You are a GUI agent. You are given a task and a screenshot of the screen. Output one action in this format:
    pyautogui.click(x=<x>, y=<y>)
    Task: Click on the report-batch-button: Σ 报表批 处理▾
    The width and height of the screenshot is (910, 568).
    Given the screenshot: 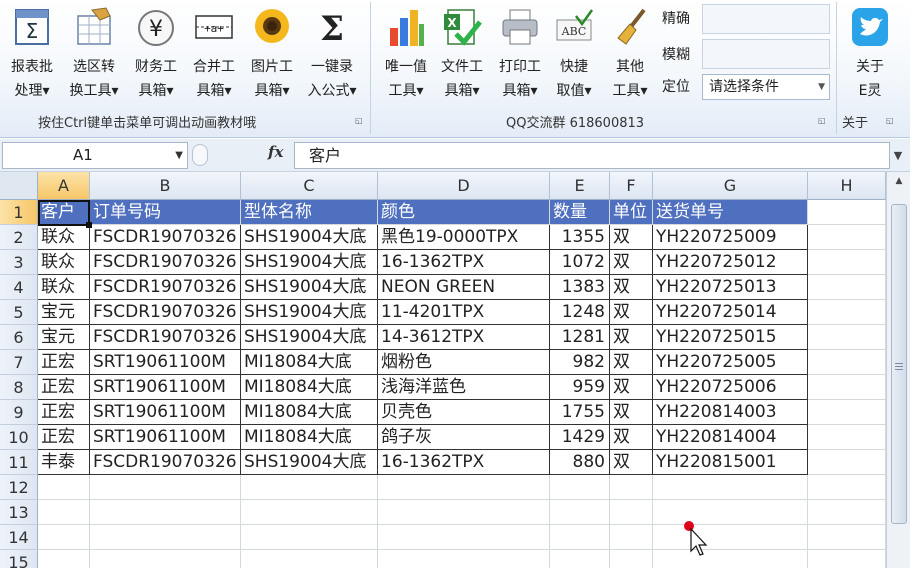 What is the action you would take?
    pyautogui.click(x=32, y=52)
    